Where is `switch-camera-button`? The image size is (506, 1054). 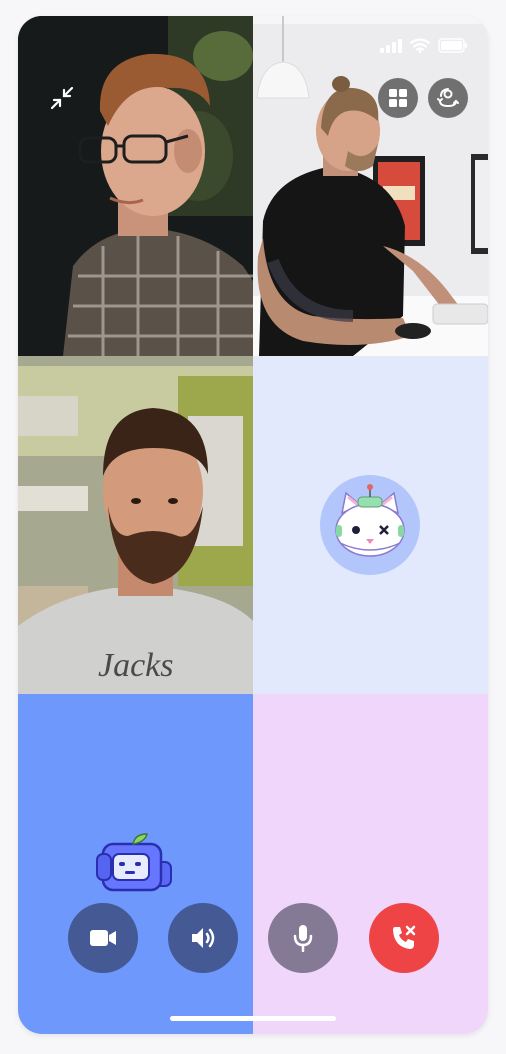 switch-camera-button is located at coordinates (448, 98).